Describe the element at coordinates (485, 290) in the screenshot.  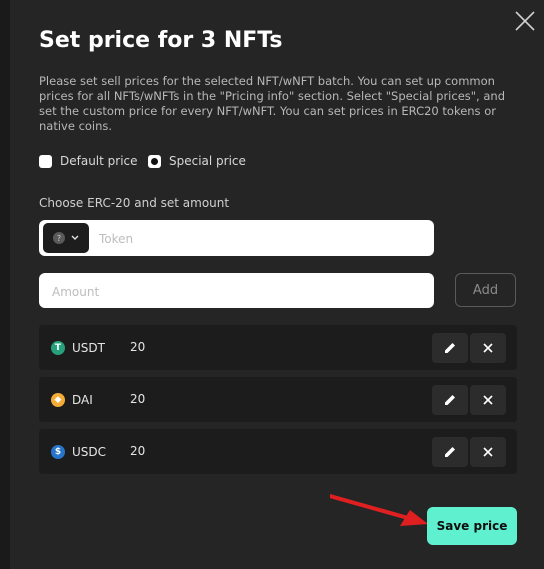
I see `add-button: Add` at that location.